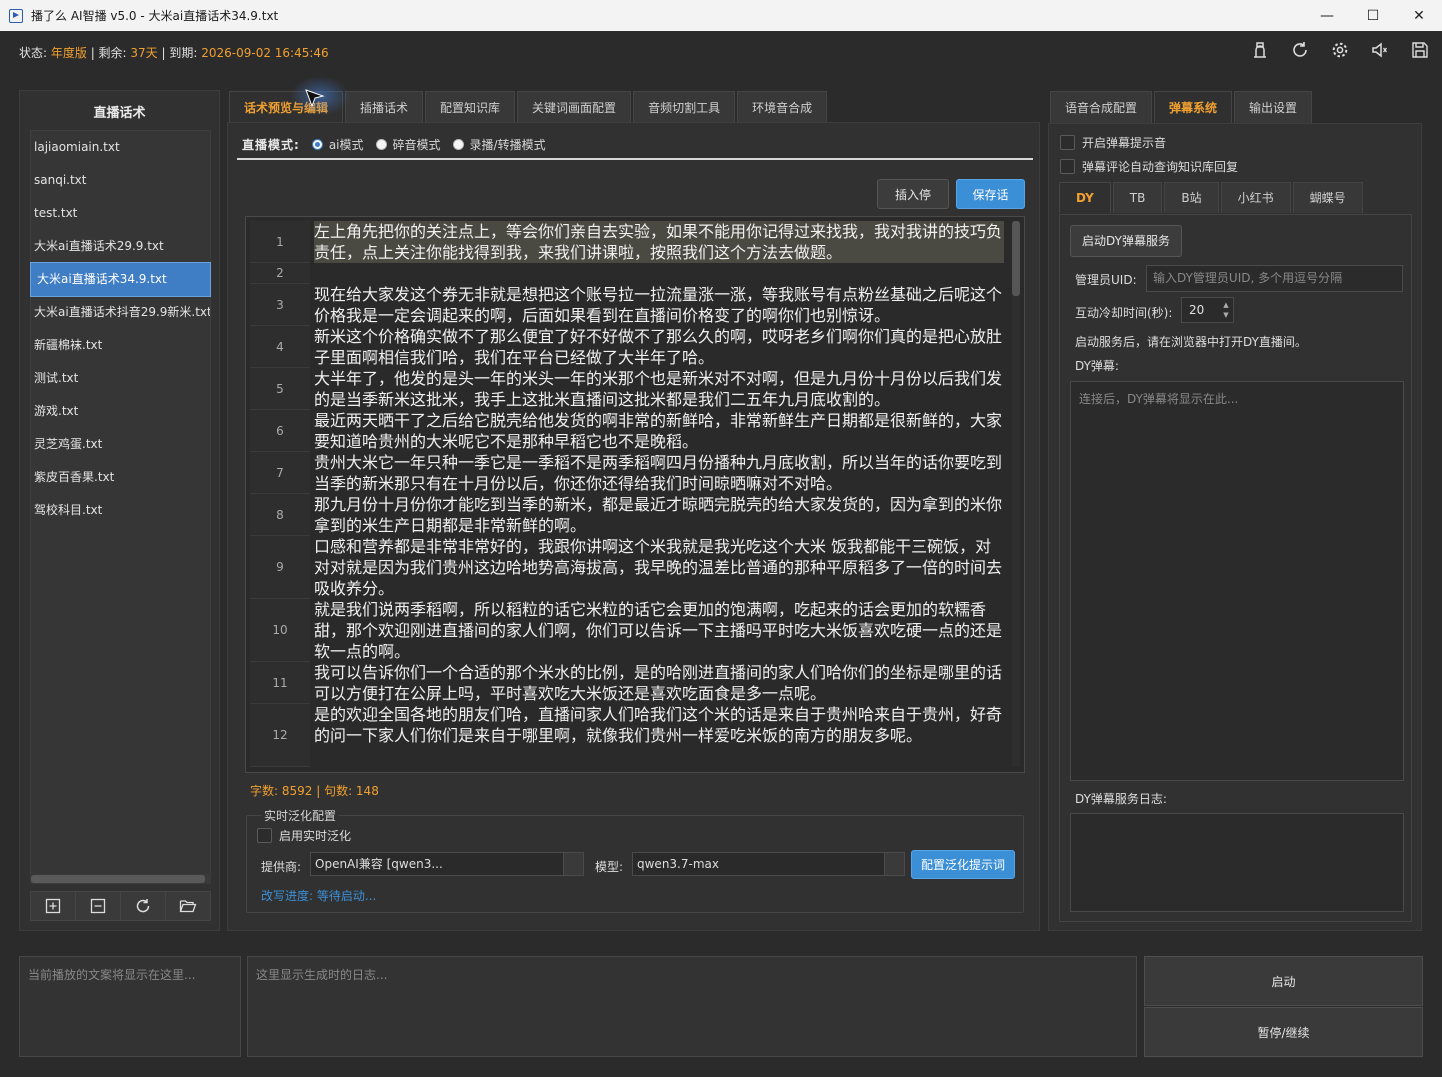 This screenshot has height=1077, width=1442. Describe the element at coordinates (913, 205) in the screenshot. I see `insert-pause-button: 插入停顿` at that location.